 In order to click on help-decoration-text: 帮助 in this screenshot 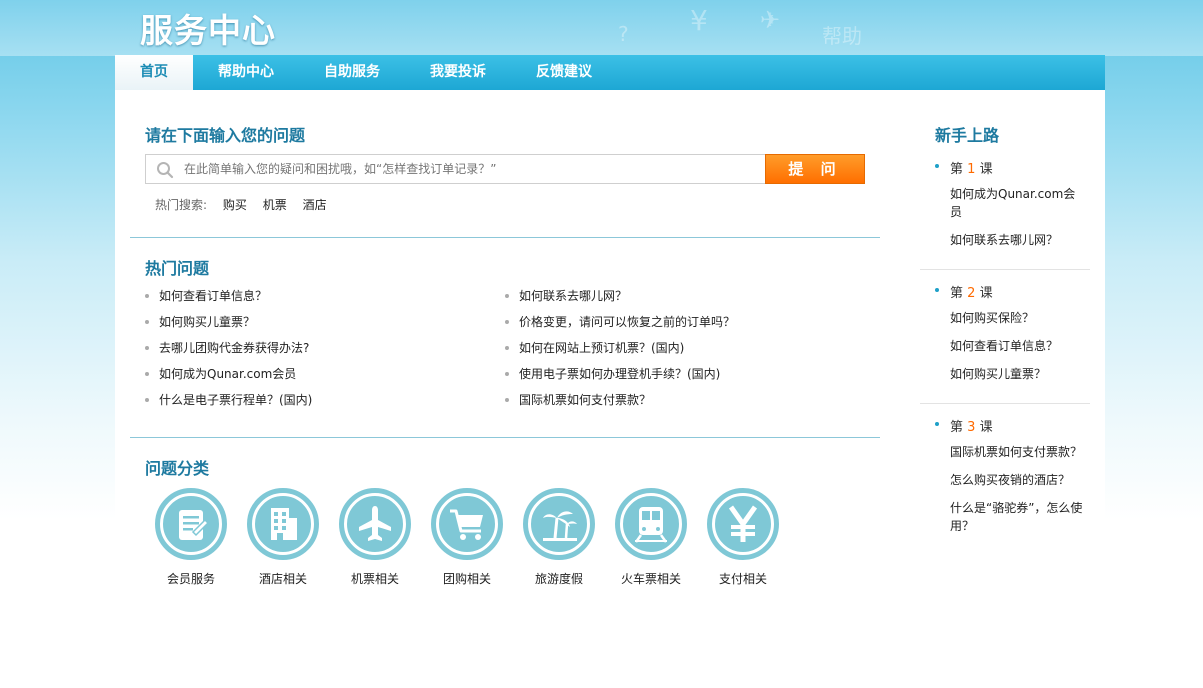, I will do `click(842, 36)`.